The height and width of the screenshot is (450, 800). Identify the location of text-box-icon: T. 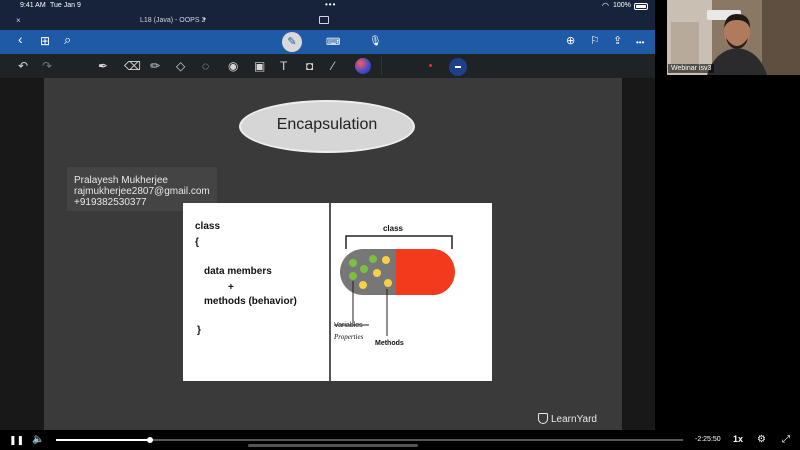
(283, 66).